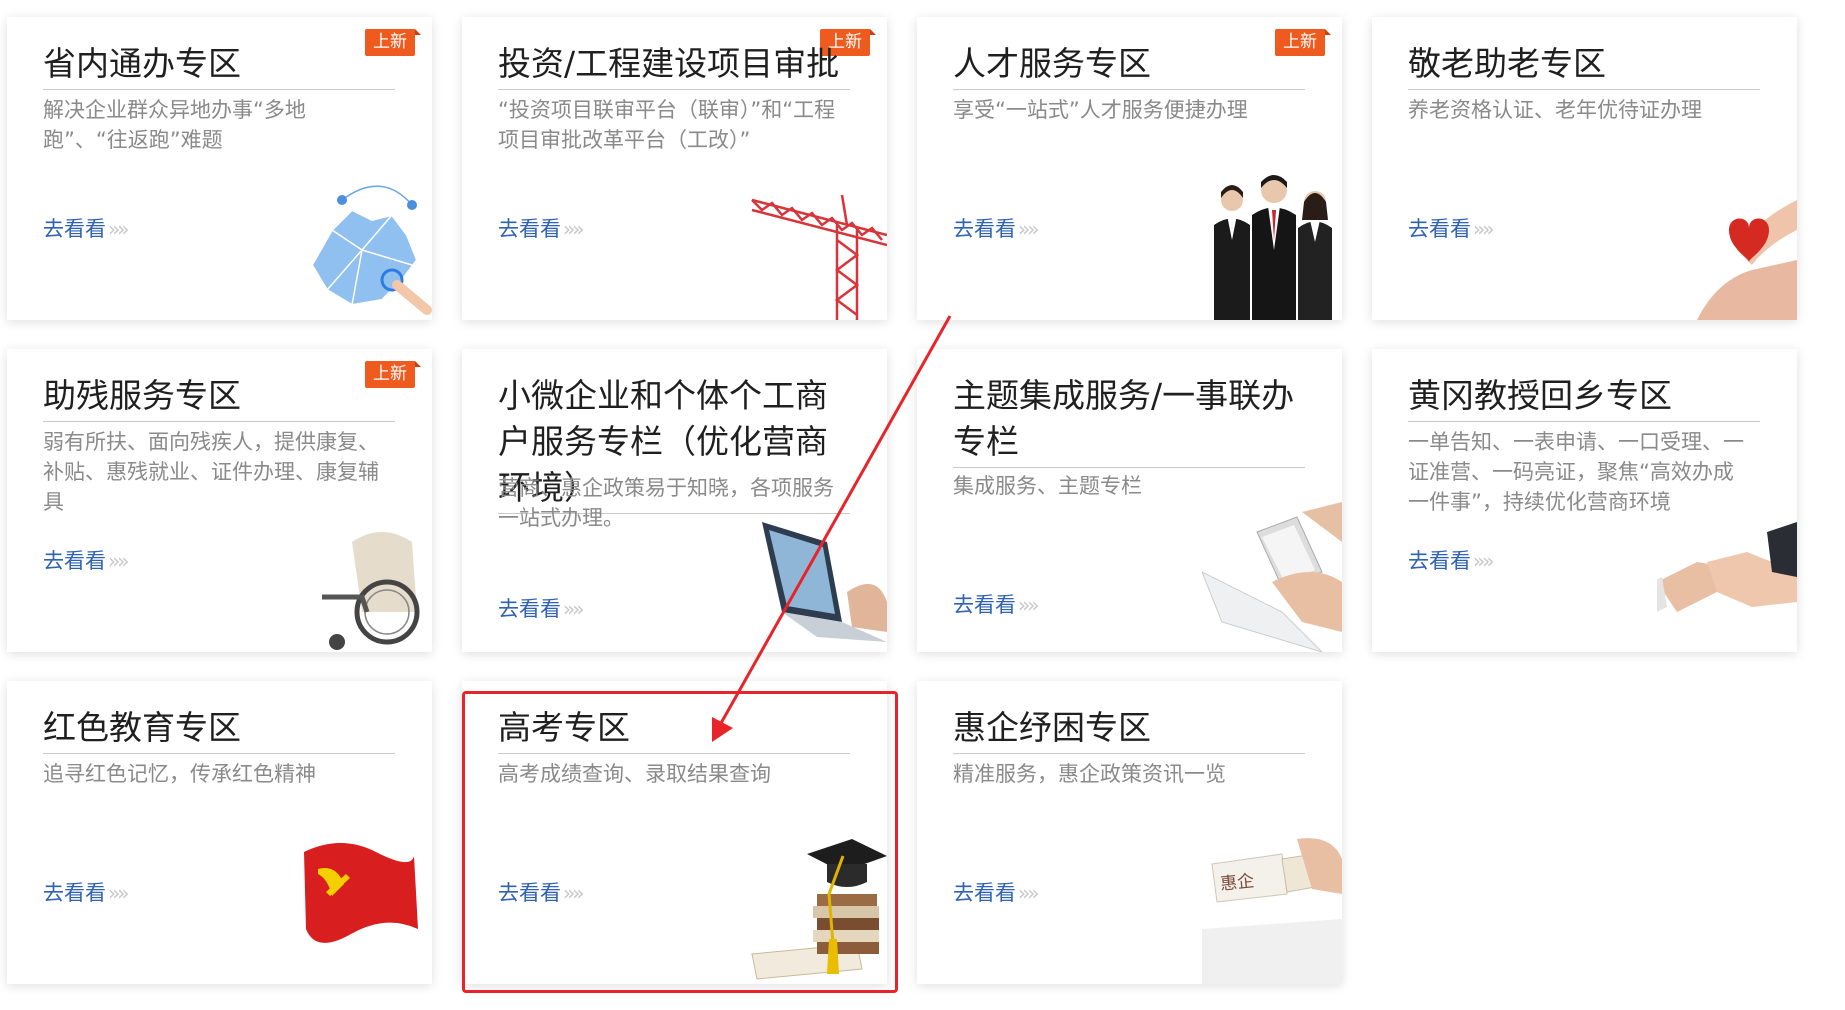 The image size is (1845, 1010). What do you see at coordinates (634, 774) in the screenshot?
I see `card-description: 高考成绩查询、录取结果查询` at bounding box center [634, 774].